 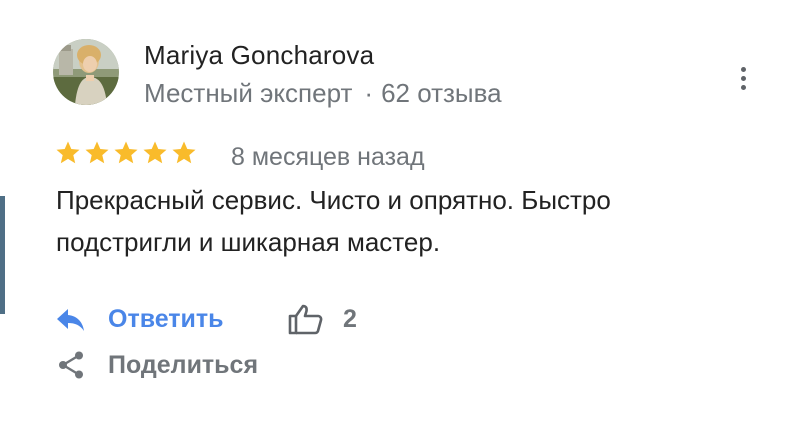 I want to click on star-rating, so click(x=126, y=153).